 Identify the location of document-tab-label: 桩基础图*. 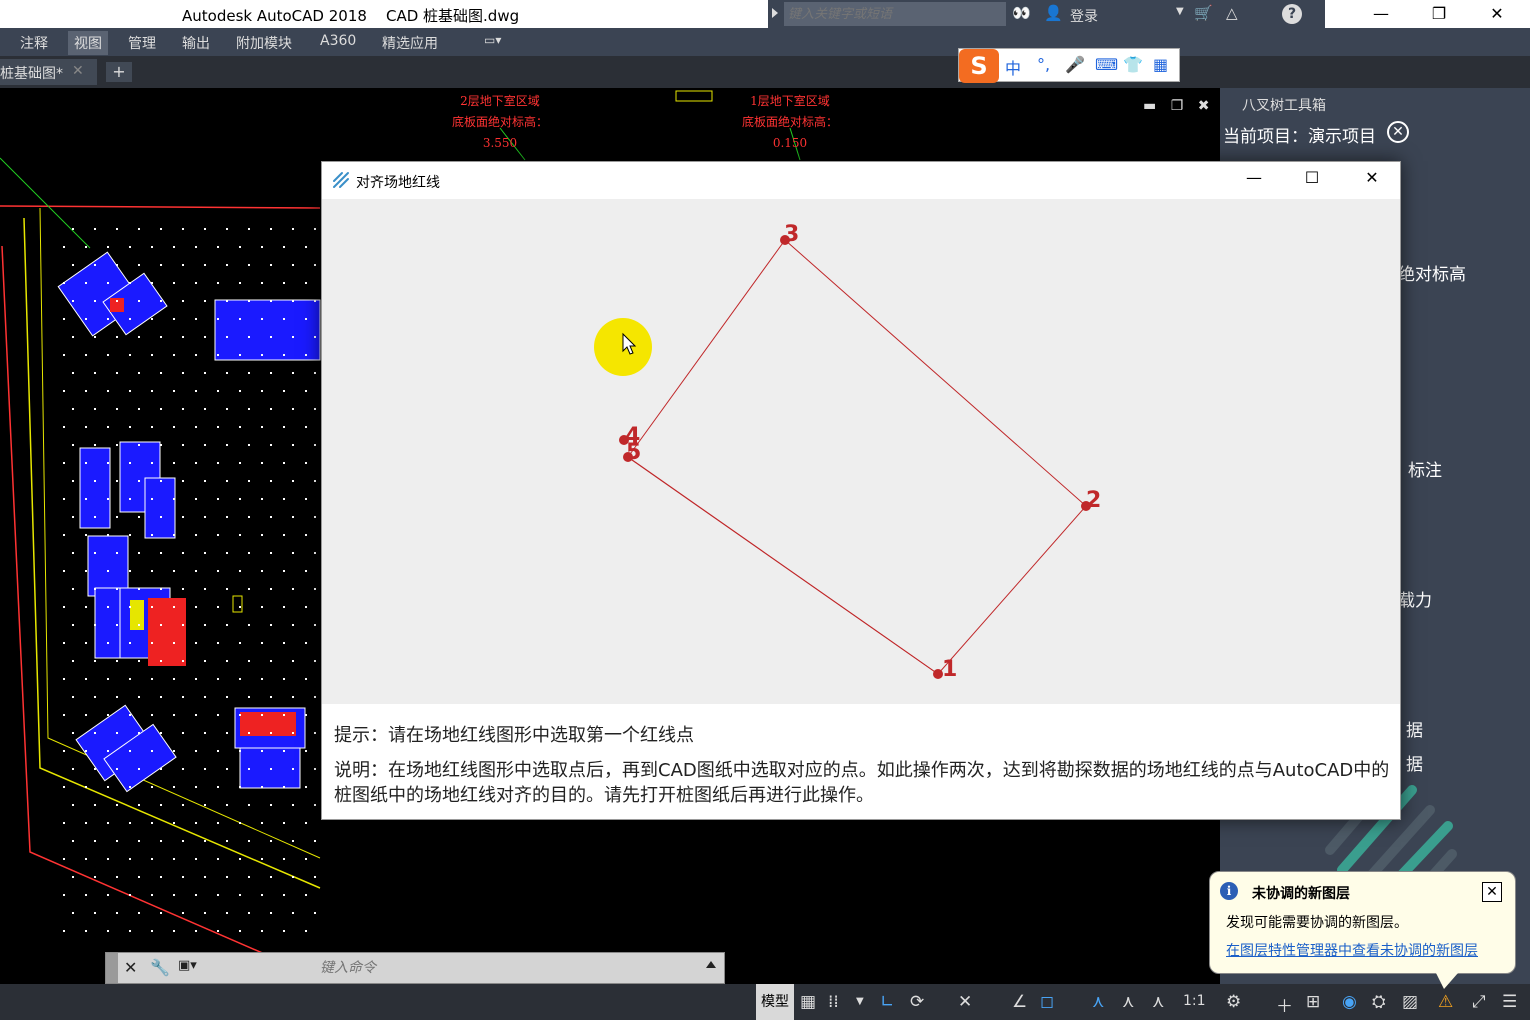
(31, 74).